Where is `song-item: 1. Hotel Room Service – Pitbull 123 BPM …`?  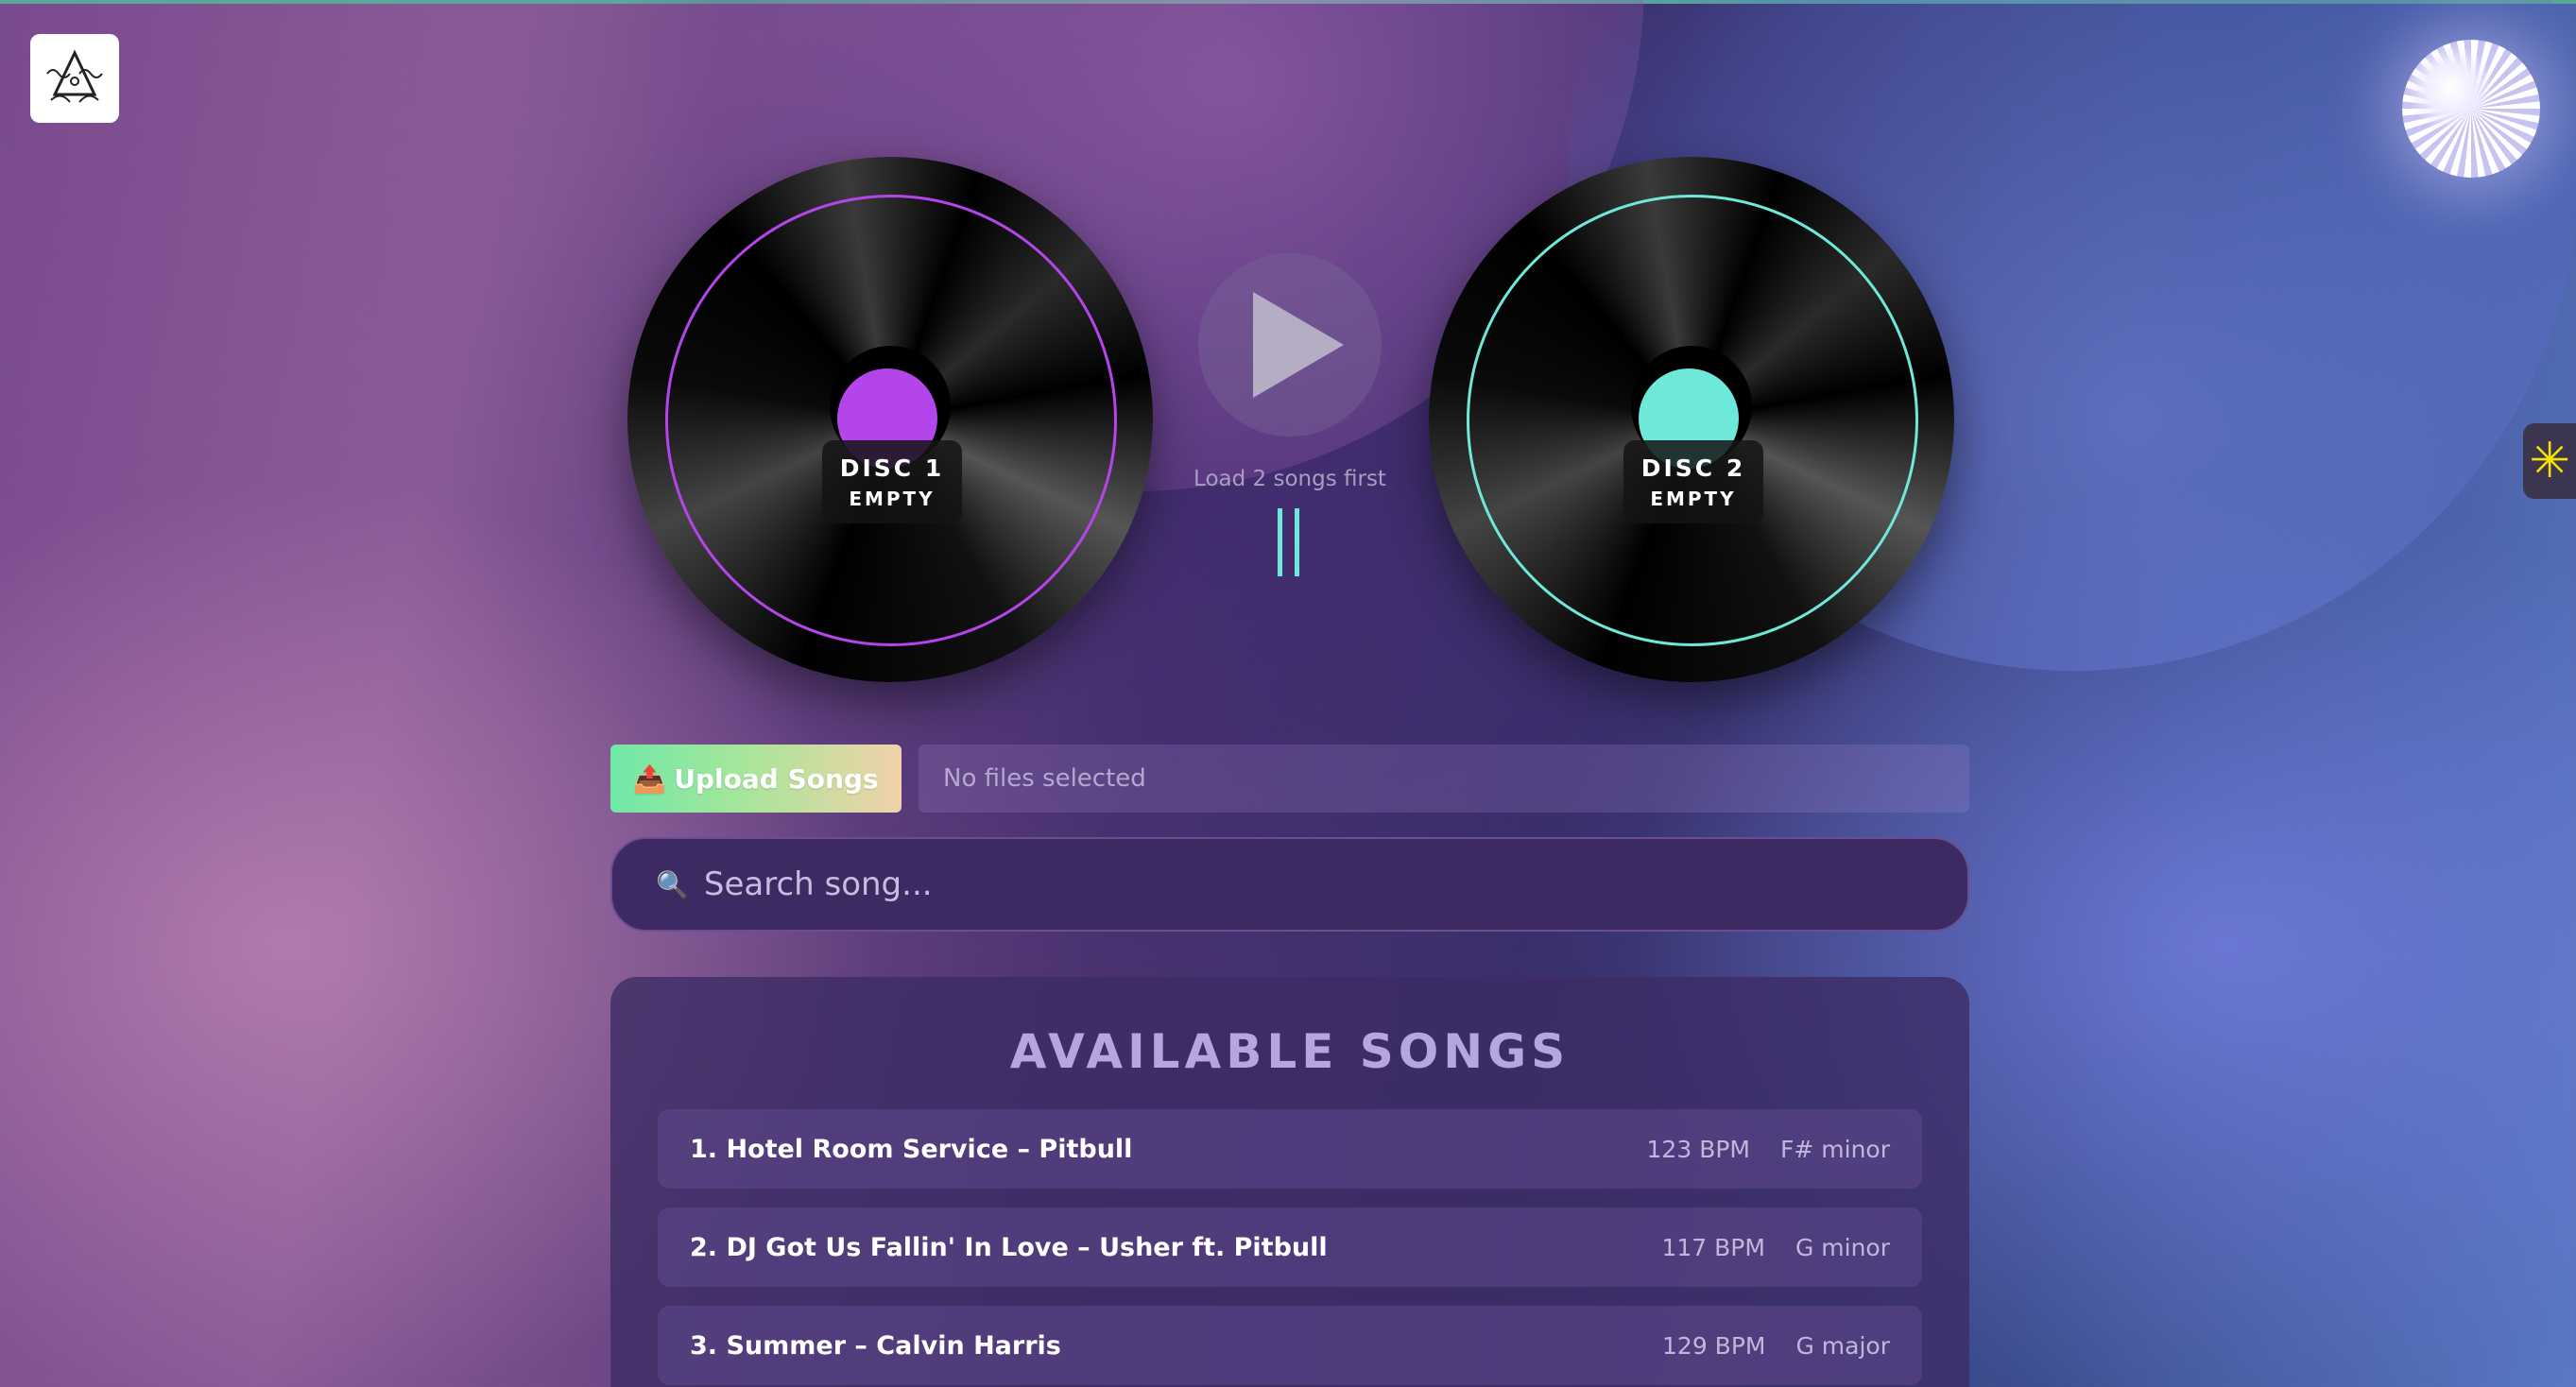 song-item: 1. Hotel Room Service – Pitbull 123 BPM … is located at coordinates (1290, 1149).